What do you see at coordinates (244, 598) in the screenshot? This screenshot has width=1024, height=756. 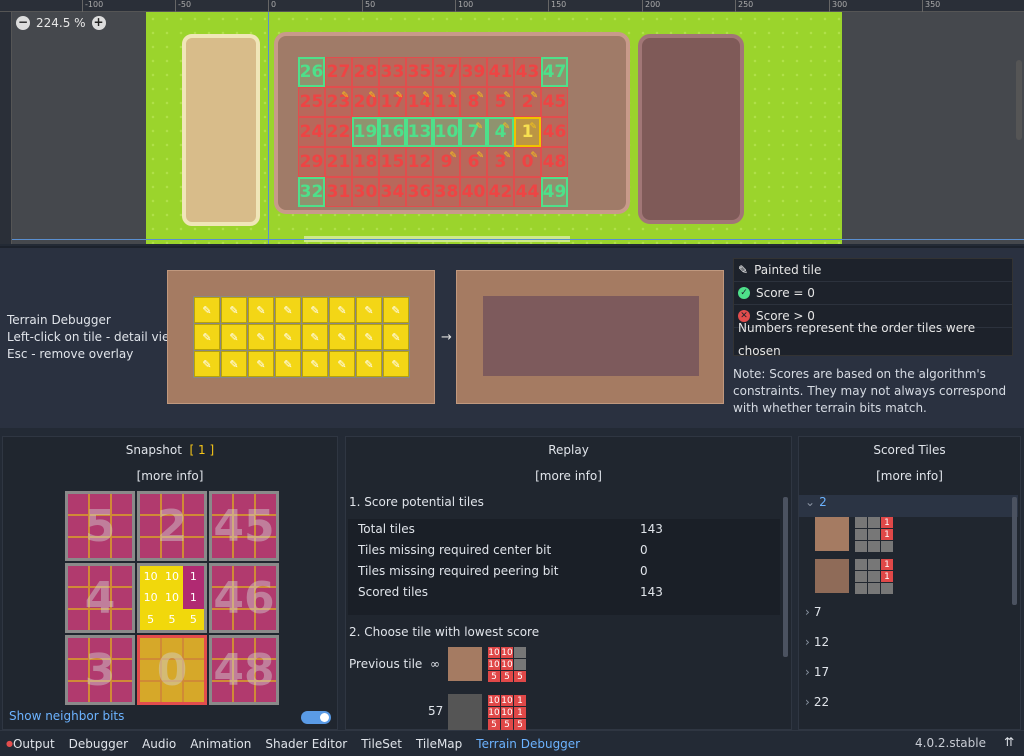 I see `snapshot-neighbor-tile: 46` at bounding box center [244, 598].